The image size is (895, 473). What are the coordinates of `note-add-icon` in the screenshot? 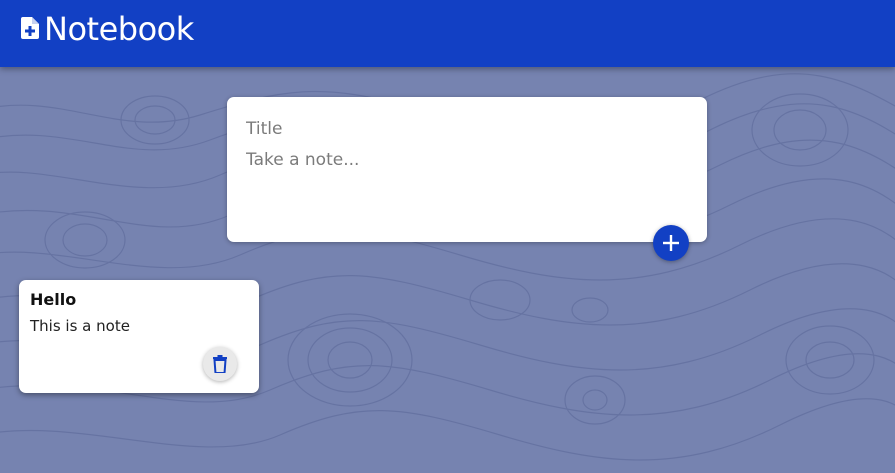 It's located at (30, 28).